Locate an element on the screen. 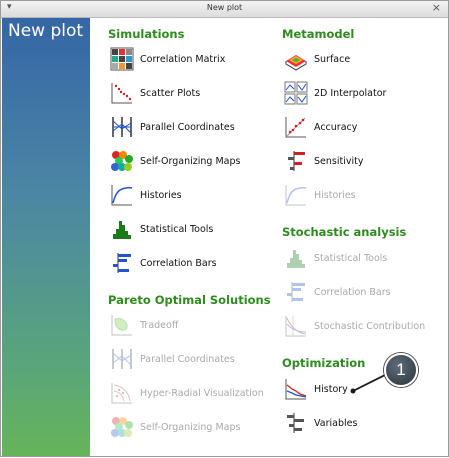 This screenshot has width=449, height=458. callout-arrow is located at coordinates (370, 383).